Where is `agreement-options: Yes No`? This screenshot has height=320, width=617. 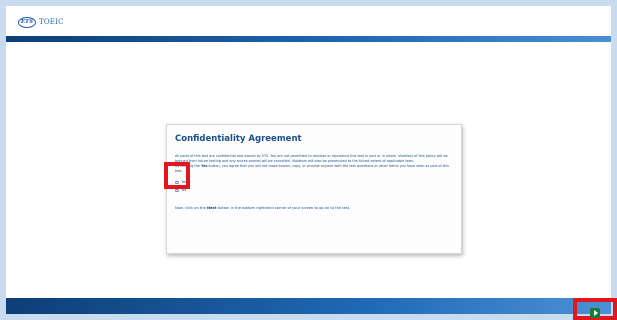
agreement-options: Yes No is located at coordinates (314, 186).